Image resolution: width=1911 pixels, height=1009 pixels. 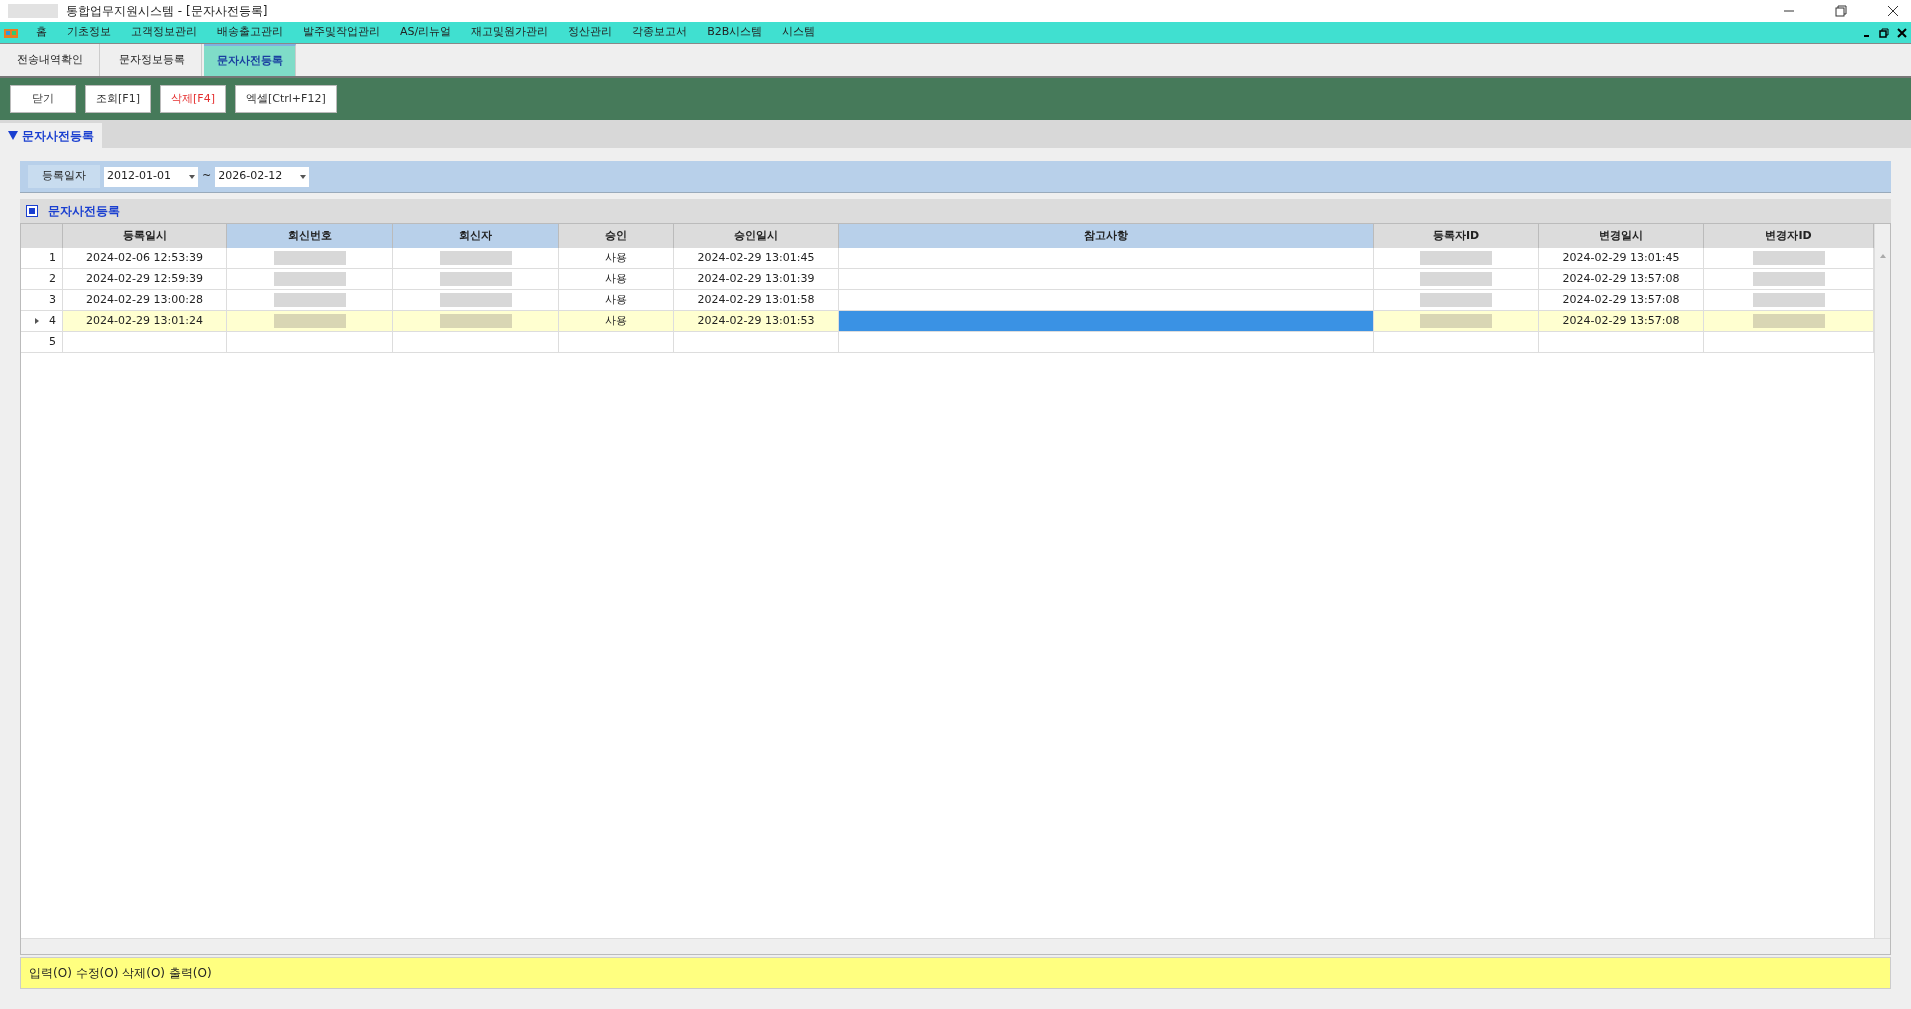 I want to click on table-cell: 2024-02-29 12:59:39, so click(x=145, y=279).